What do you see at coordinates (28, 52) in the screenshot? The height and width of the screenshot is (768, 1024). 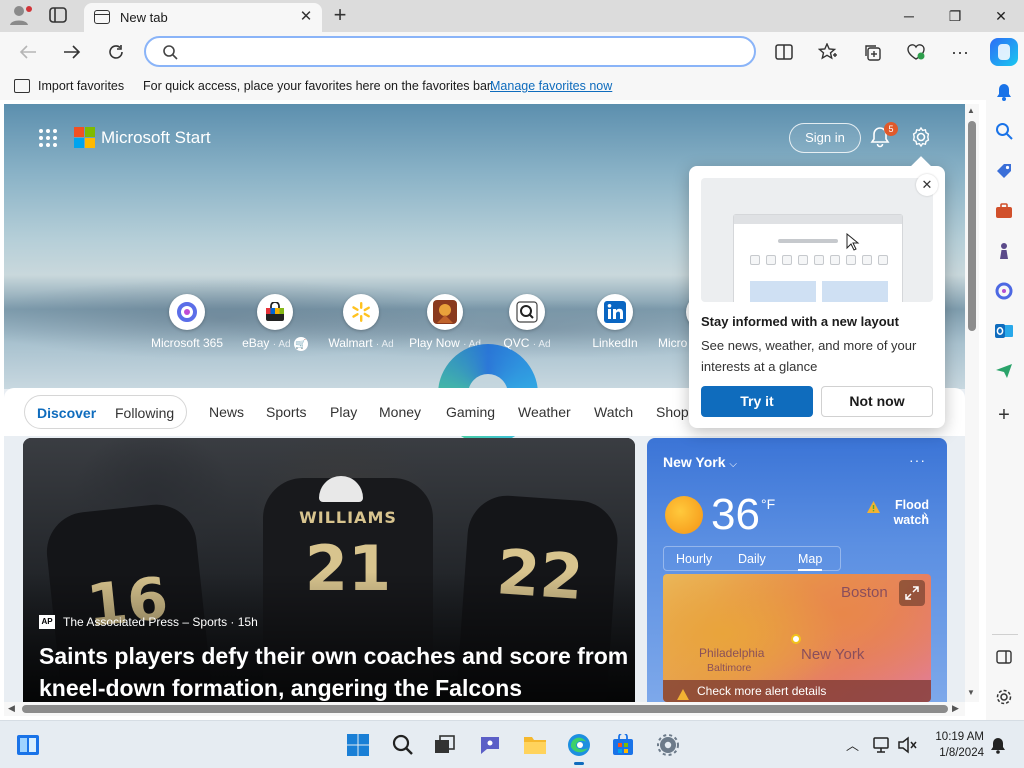 I see `back-button` at bounding box center [28, 52].